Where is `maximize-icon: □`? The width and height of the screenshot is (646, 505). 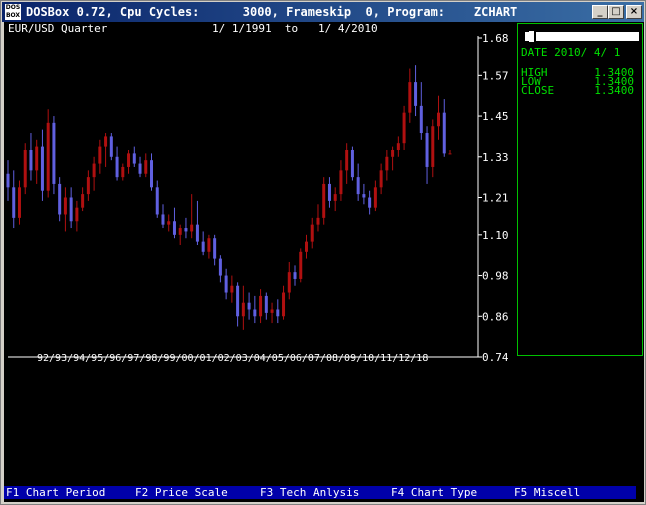
maximize-icon: □ is located at coordinates (616, 11).